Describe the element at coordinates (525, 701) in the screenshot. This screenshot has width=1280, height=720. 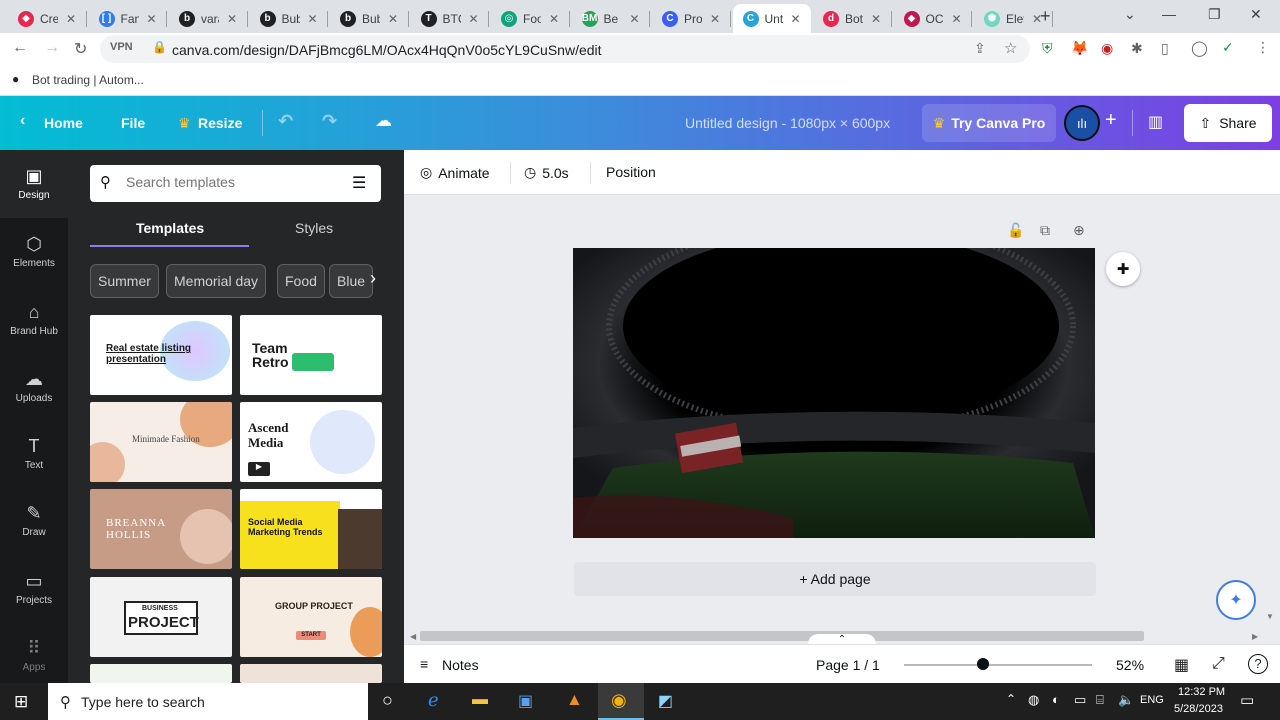
I see `store-icon: ▣` at that location.